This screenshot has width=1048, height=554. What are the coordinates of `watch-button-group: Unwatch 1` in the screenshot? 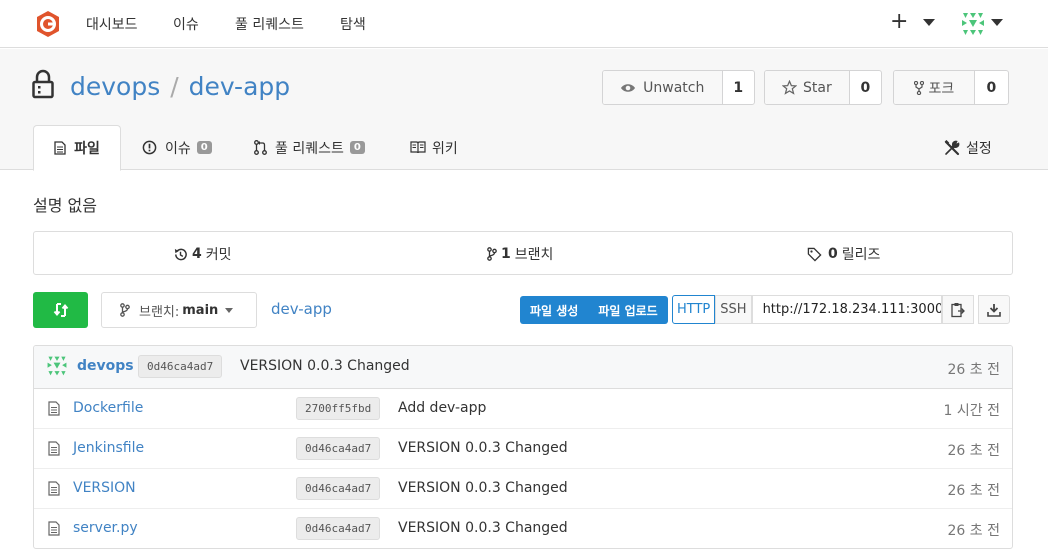 It's located at (678, 87).